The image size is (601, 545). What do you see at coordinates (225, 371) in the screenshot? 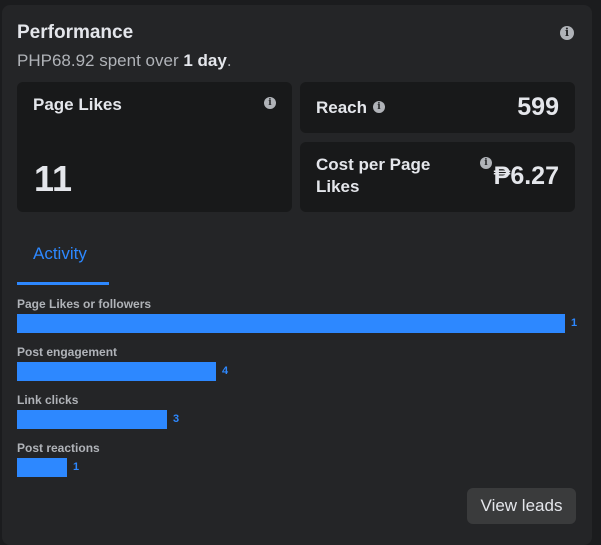
I see `bar-count: 4` at bounding box center [225, 371].